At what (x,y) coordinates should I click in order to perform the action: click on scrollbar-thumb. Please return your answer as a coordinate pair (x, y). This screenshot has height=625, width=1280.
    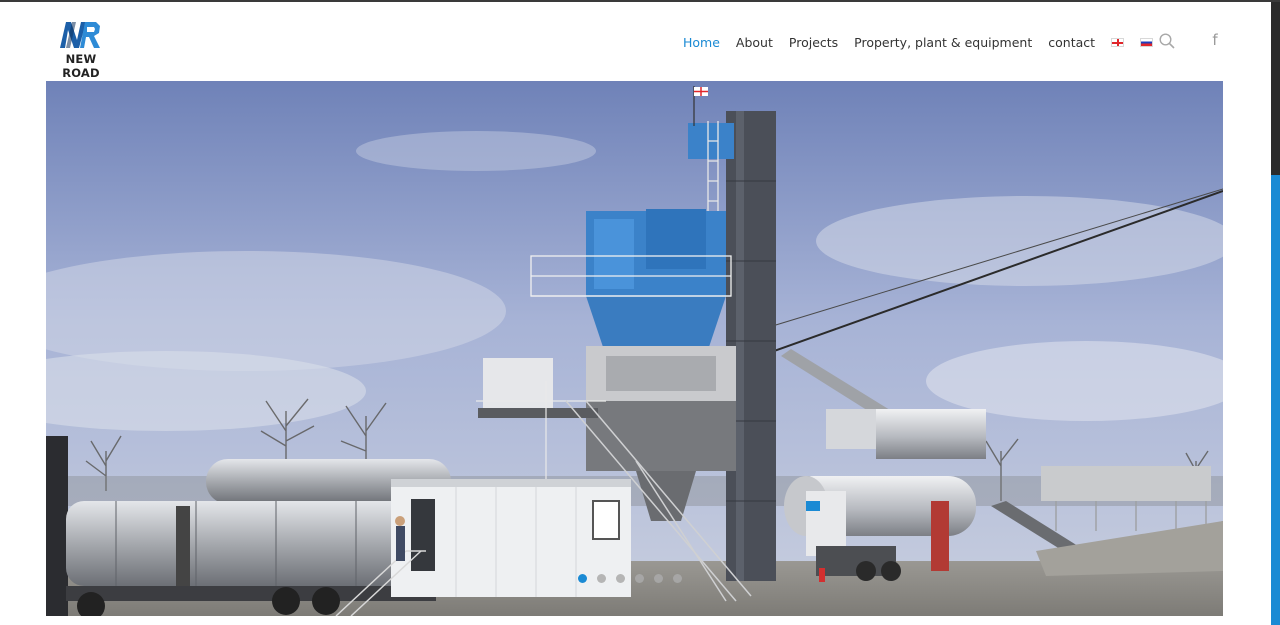
    Looking at the image, I should click on (1275, 400).